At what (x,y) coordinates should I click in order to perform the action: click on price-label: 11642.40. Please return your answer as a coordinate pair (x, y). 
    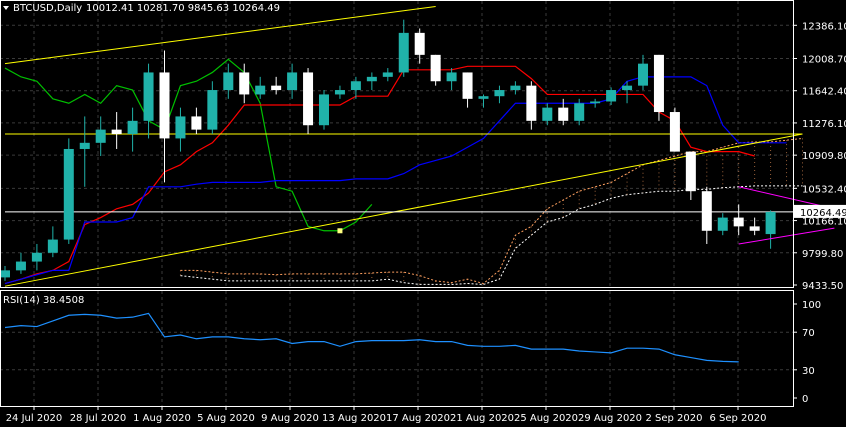
    Looking at the image, I should click on (824, 92).